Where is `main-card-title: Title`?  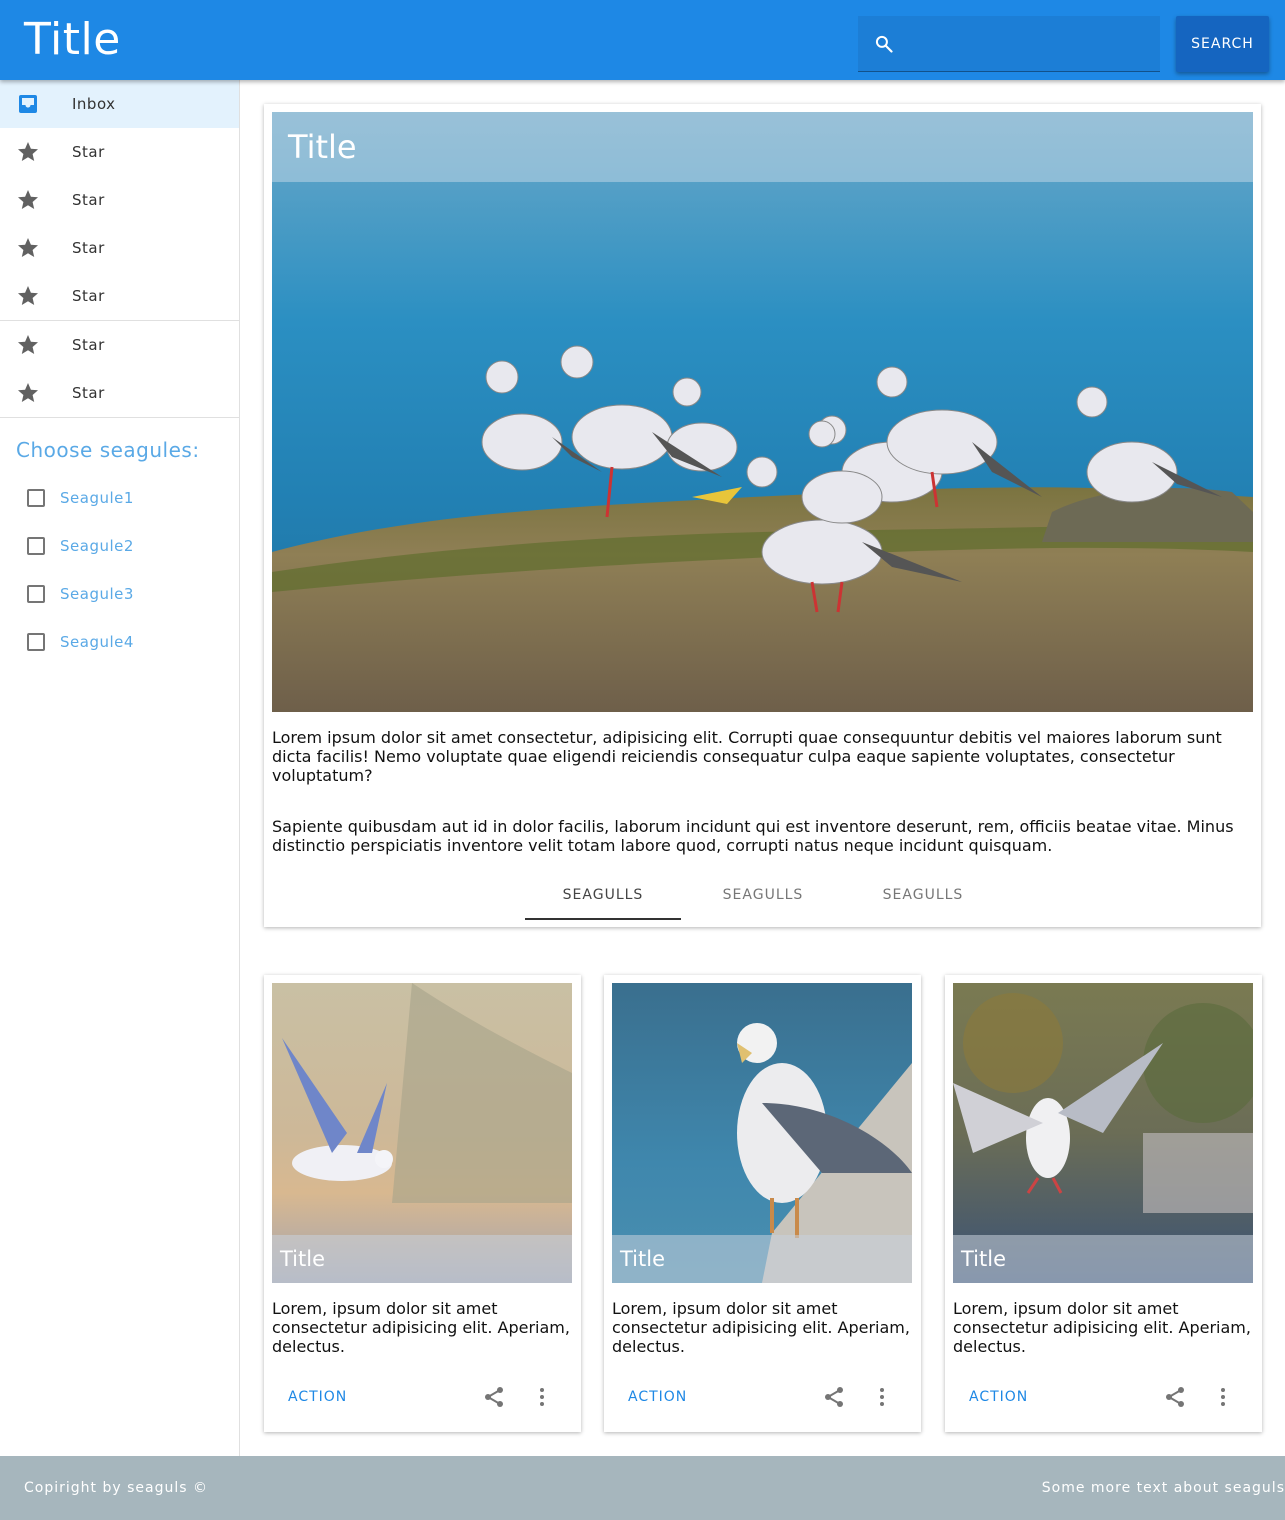 main-card-title: Title is located at coordinates (322, 147).